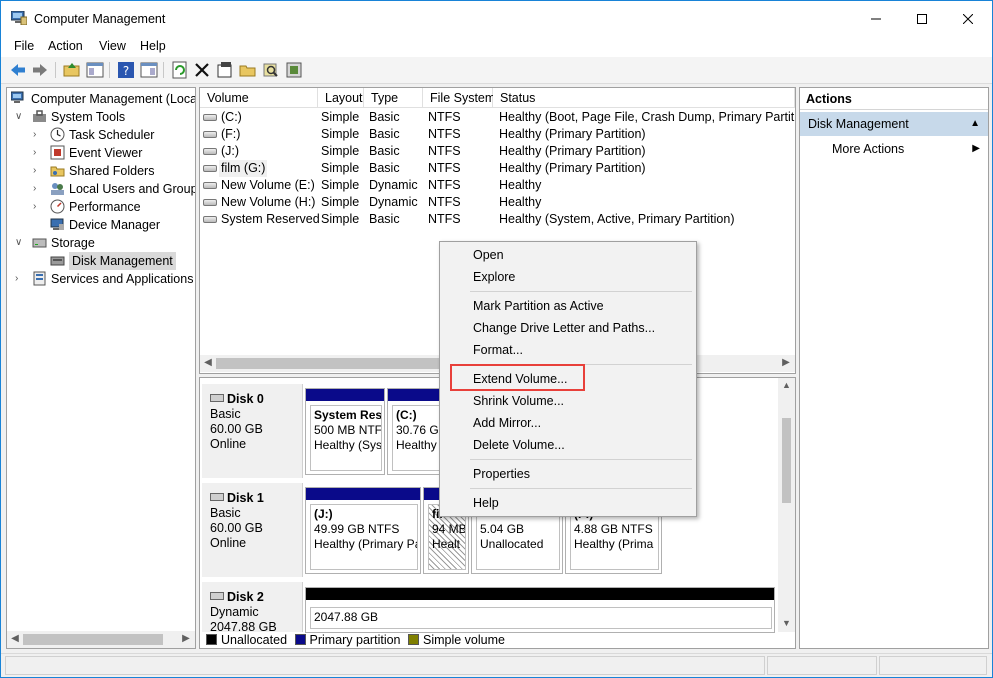 The image size is (993, 678). What do you see at coordinates (225, 70) in the screenshot?
I see `properties-icon` at bounding box center [225, 70].